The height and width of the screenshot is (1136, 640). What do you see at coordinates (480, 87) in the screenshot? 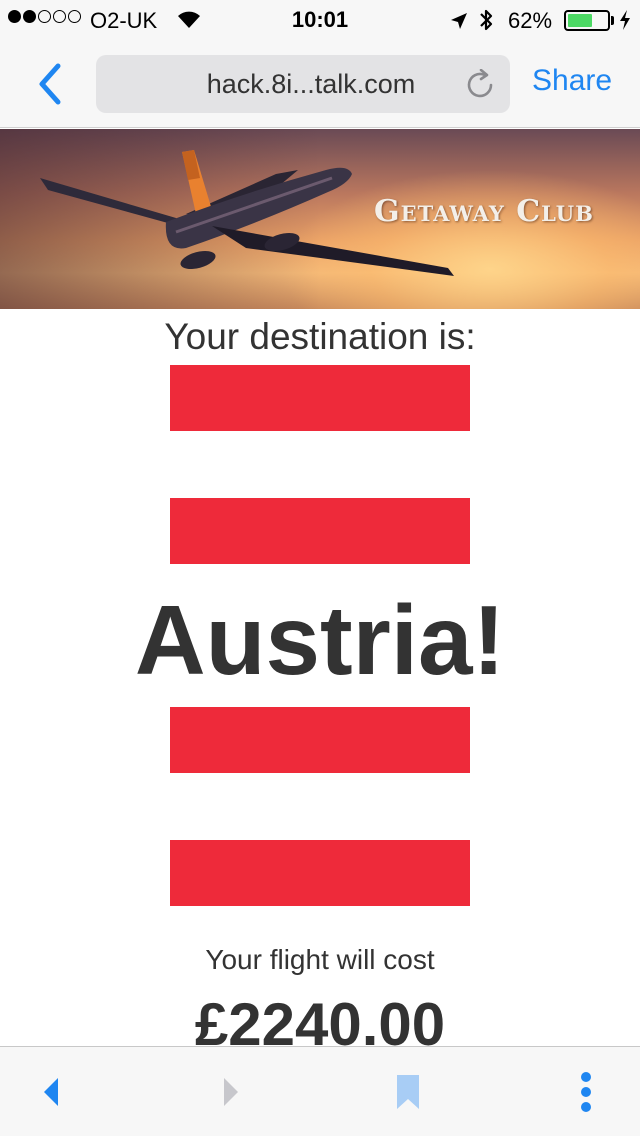
I see `reload-icon` at bounding box center [480, 87].